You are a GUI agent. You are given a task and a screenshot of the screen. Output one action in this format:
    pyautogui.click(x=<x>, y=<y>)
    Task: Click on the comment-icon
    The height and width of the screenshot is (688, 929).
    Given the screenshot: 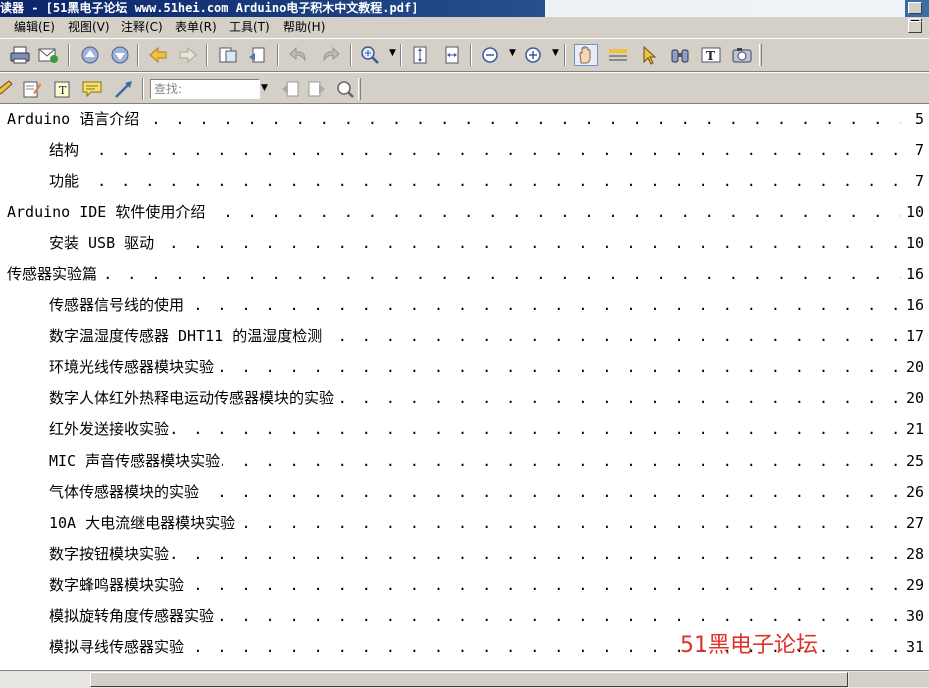 What is the action you would take?
    pyautogui.click(x=92, y=89)
    